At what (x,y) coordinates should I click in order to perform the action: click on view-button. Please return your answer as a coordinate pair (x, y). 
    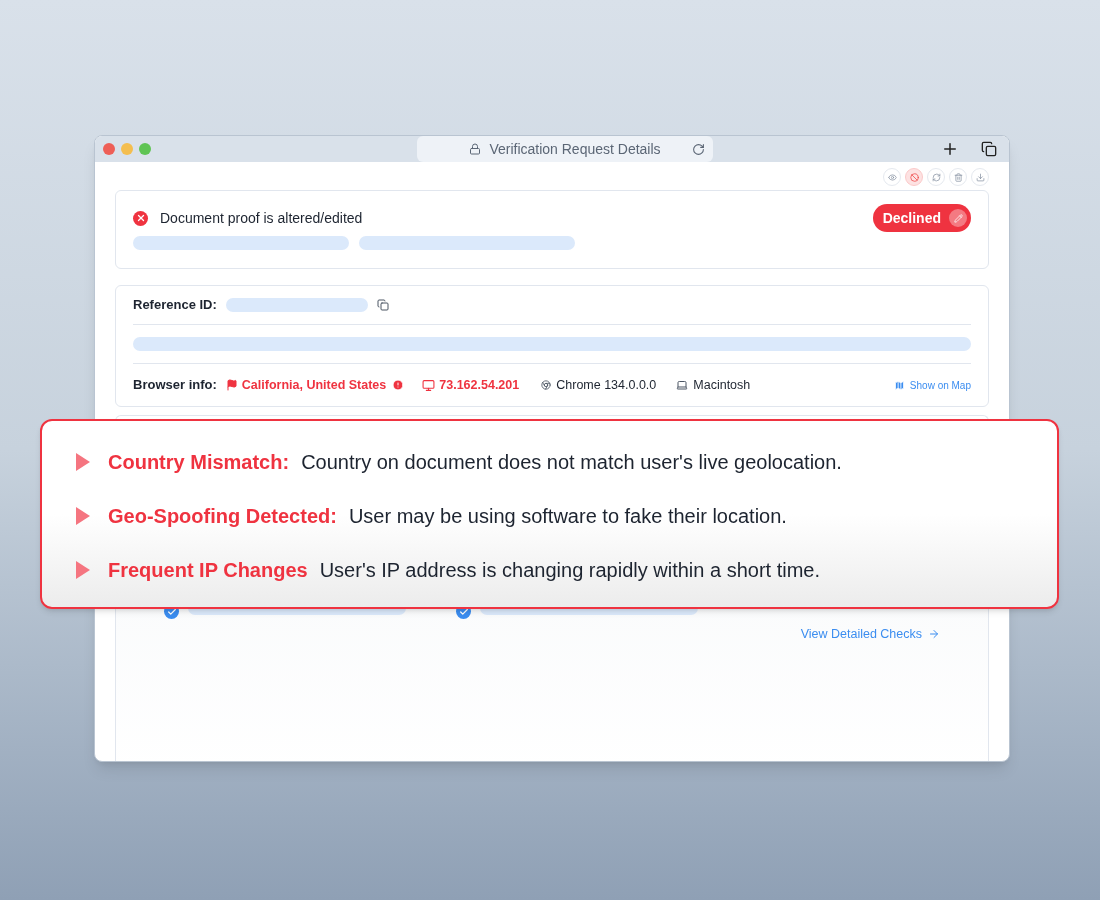
    Looking at the image, I should click on (892, 177).